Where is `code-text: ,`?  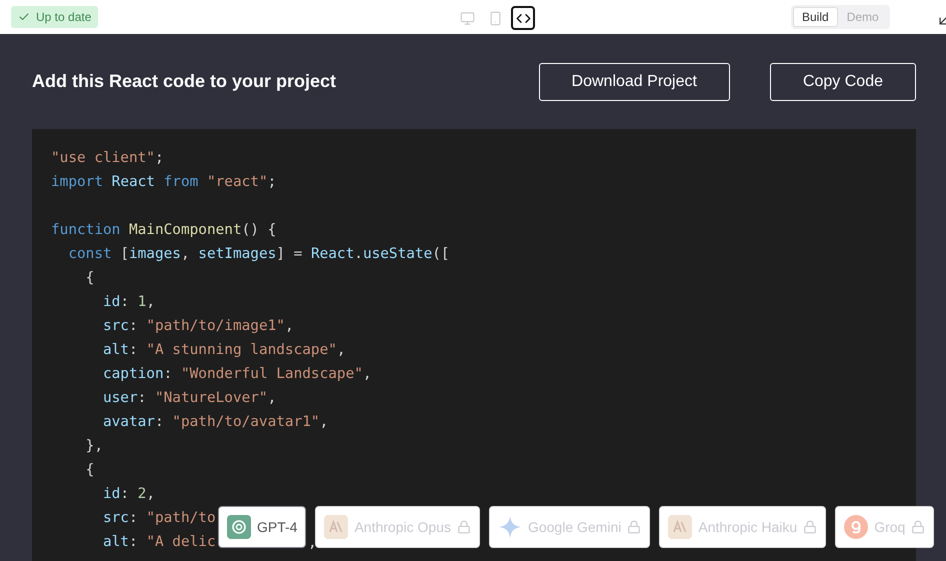
code-text: , is located at coordinates (312, 543).